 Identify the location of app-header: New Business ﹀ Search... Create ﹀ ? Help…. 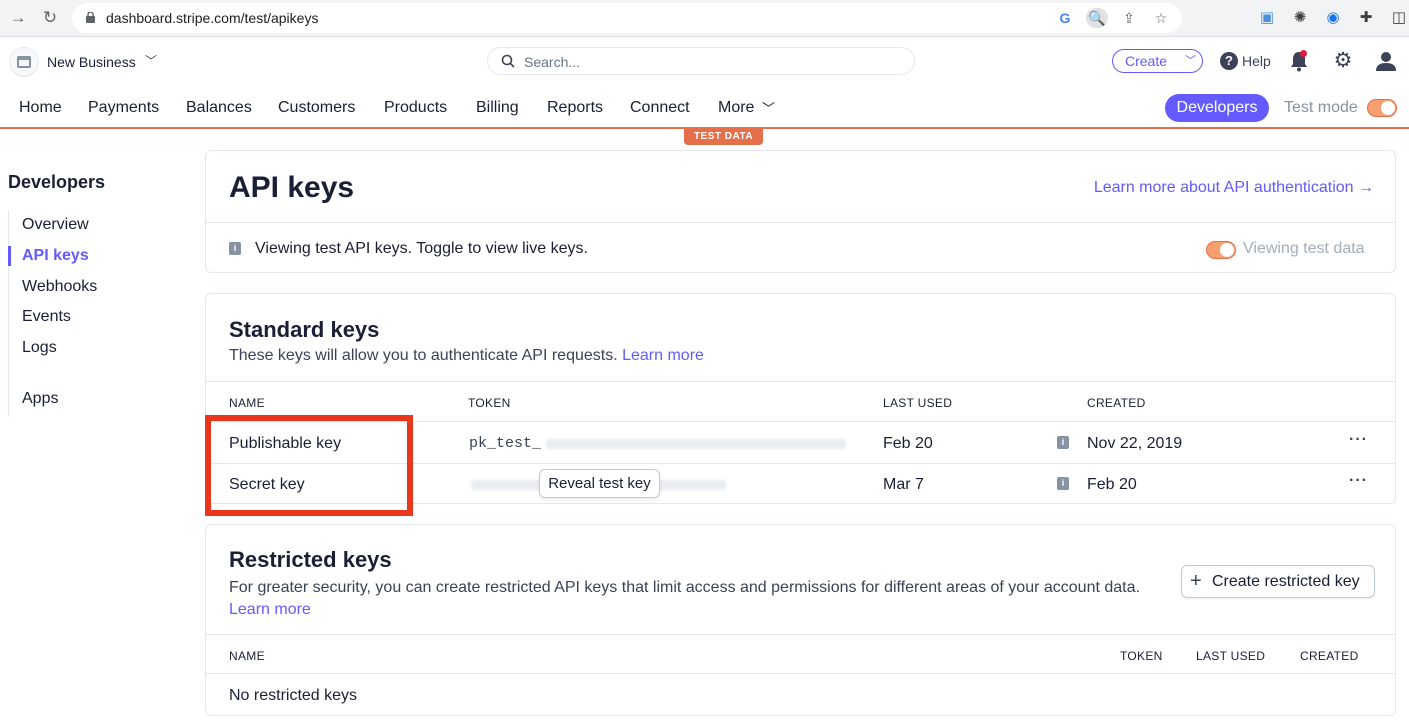
(704, 62).